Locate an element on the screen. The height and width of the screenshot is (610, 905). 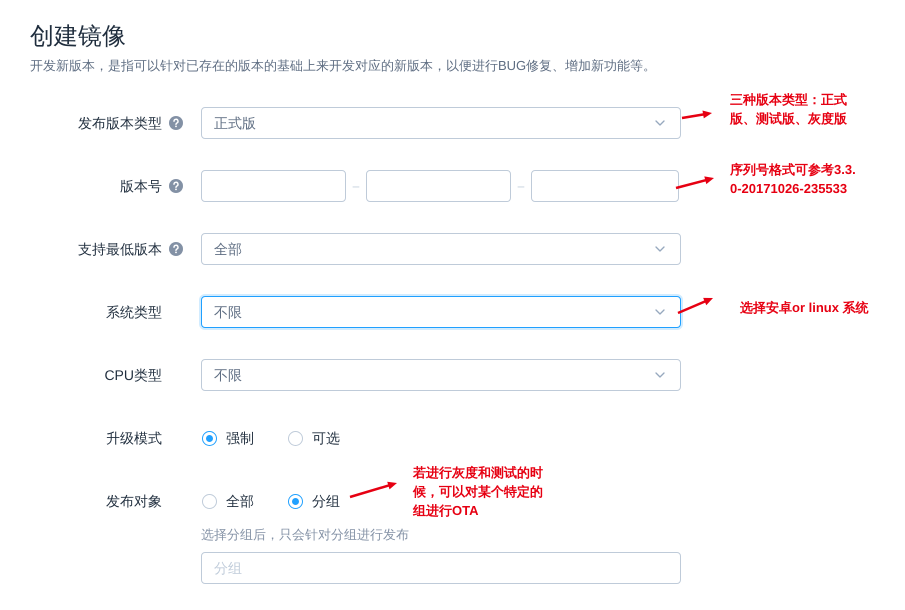
hint-text: 选择分组后，只会针对分组进行发布 is located at coordinates (305, 535).